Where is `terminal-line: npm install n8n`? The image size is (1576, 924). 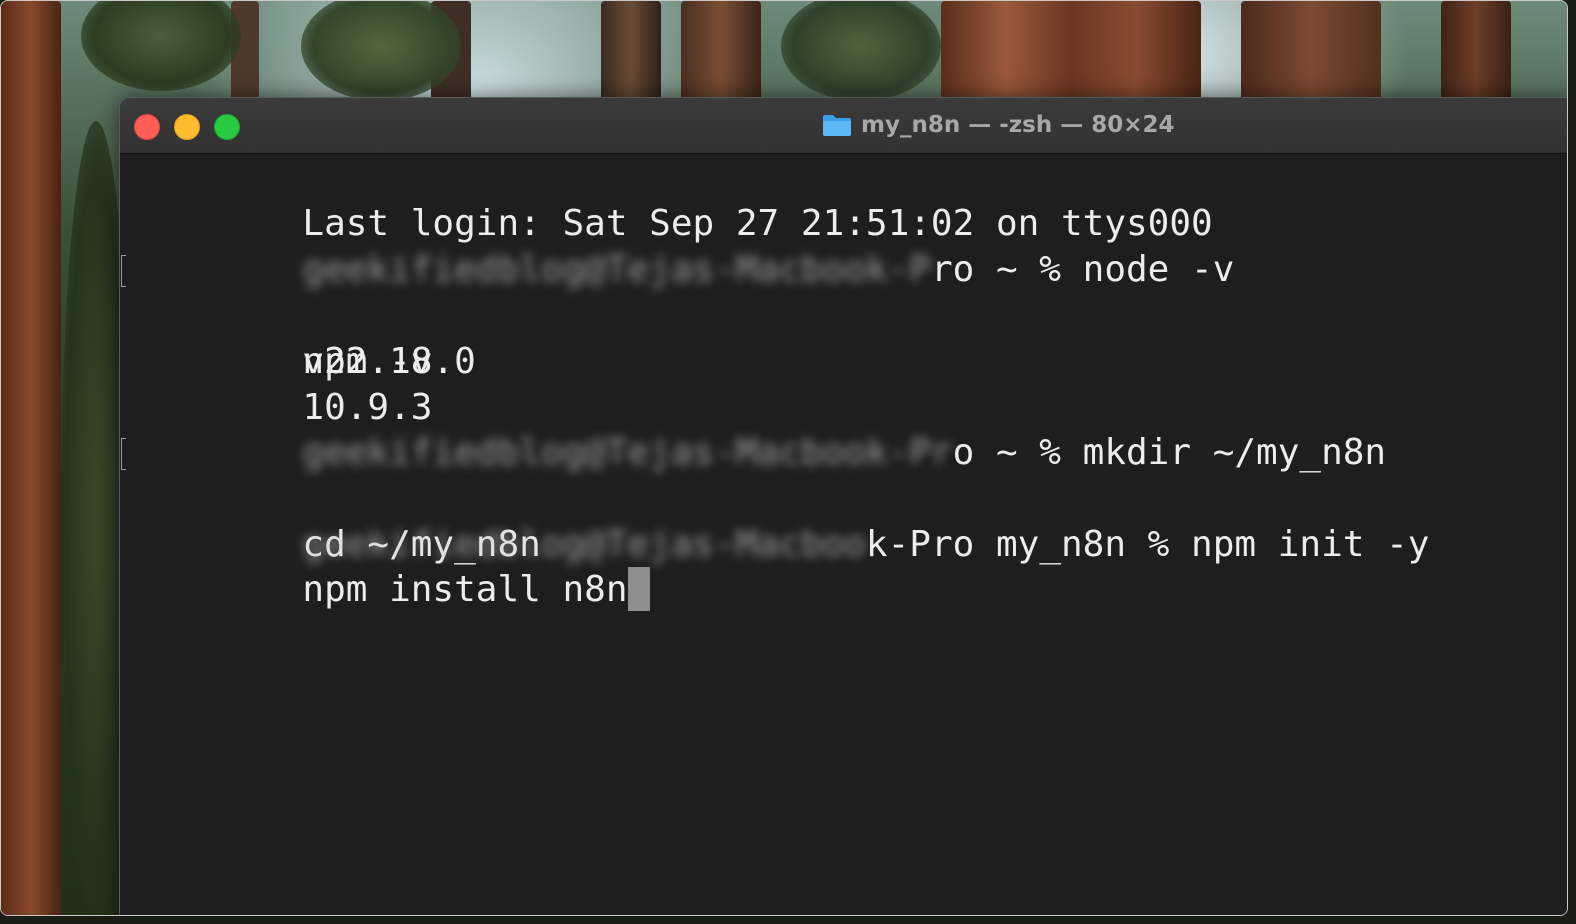 terminal-line: npm install n8n is located at coordinates (389, 566).